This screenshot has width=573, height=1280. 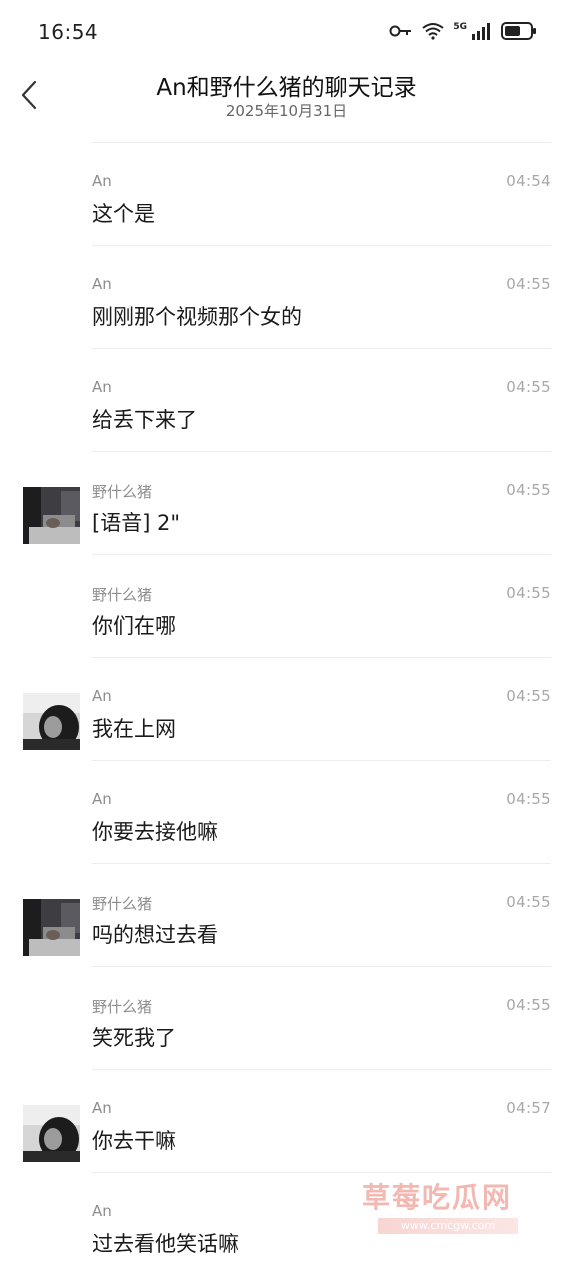 What do you see at coordinates (123, 214) in the screenshot?
I see `message-text: 这个是` at bounding box center [123, 214].